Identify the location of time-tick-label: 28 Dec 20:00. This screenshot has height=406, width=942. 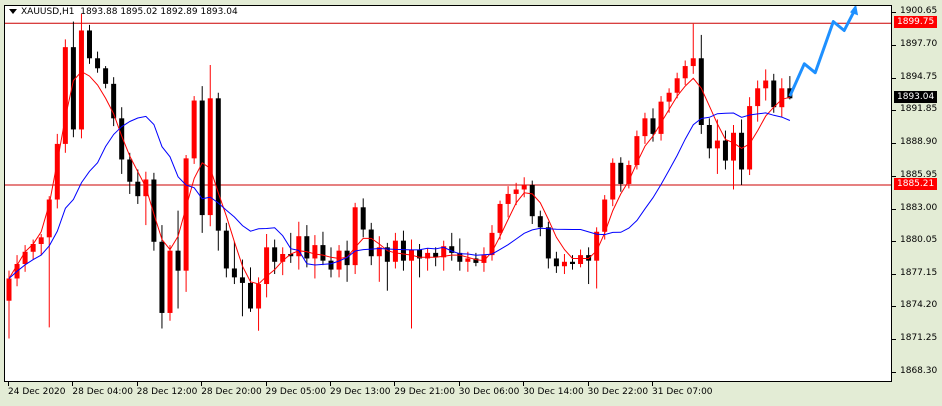
(231, 389).